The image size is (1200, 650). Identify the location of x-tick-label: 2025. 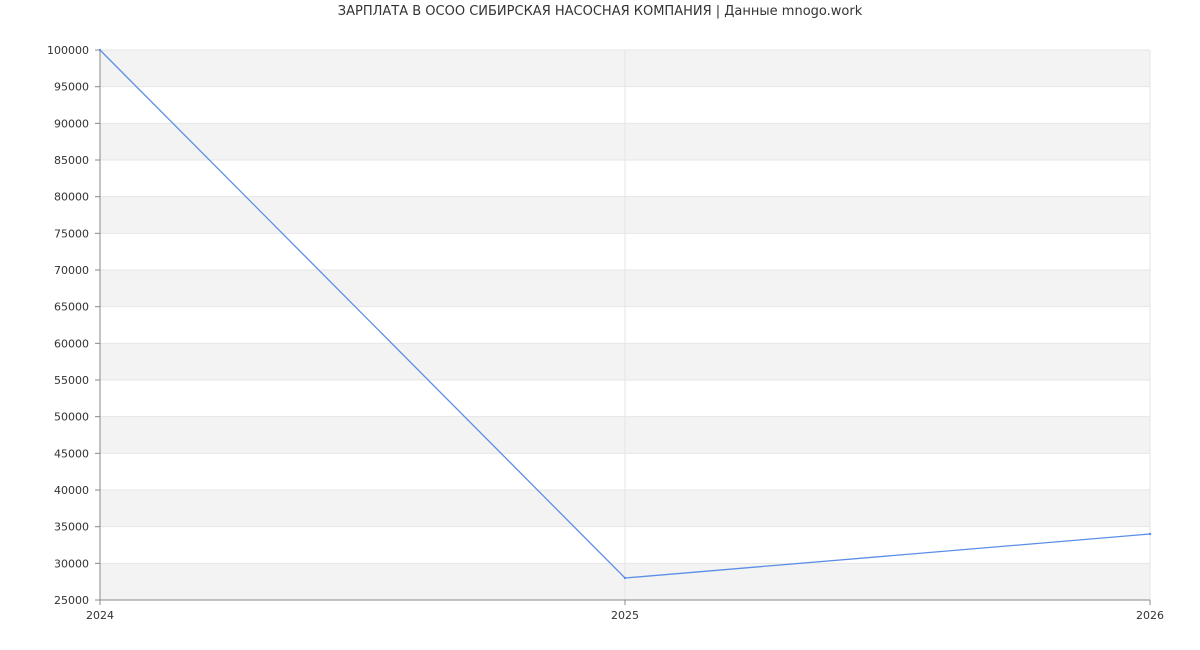
(625, 615).